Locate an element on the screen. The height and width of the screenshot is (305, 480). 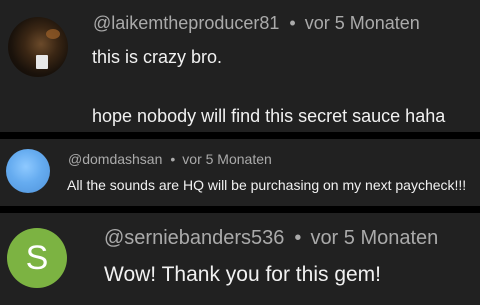
author-handle: @laikemtheproducer81 is located at coordinates (186, 23).